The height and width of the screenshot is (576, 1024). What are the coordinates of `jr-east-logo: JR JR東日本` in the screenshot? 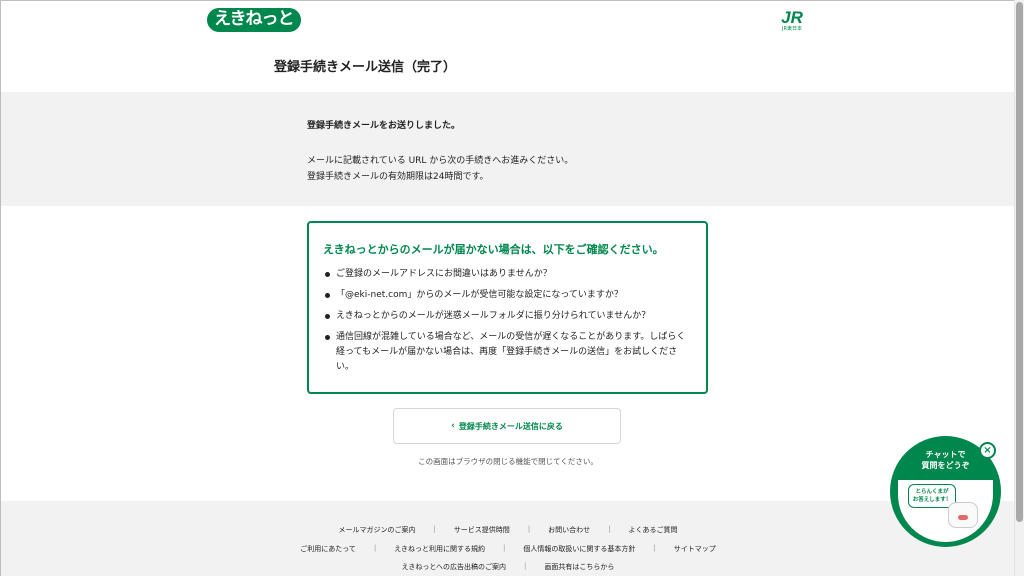 It's located at (792, 22).